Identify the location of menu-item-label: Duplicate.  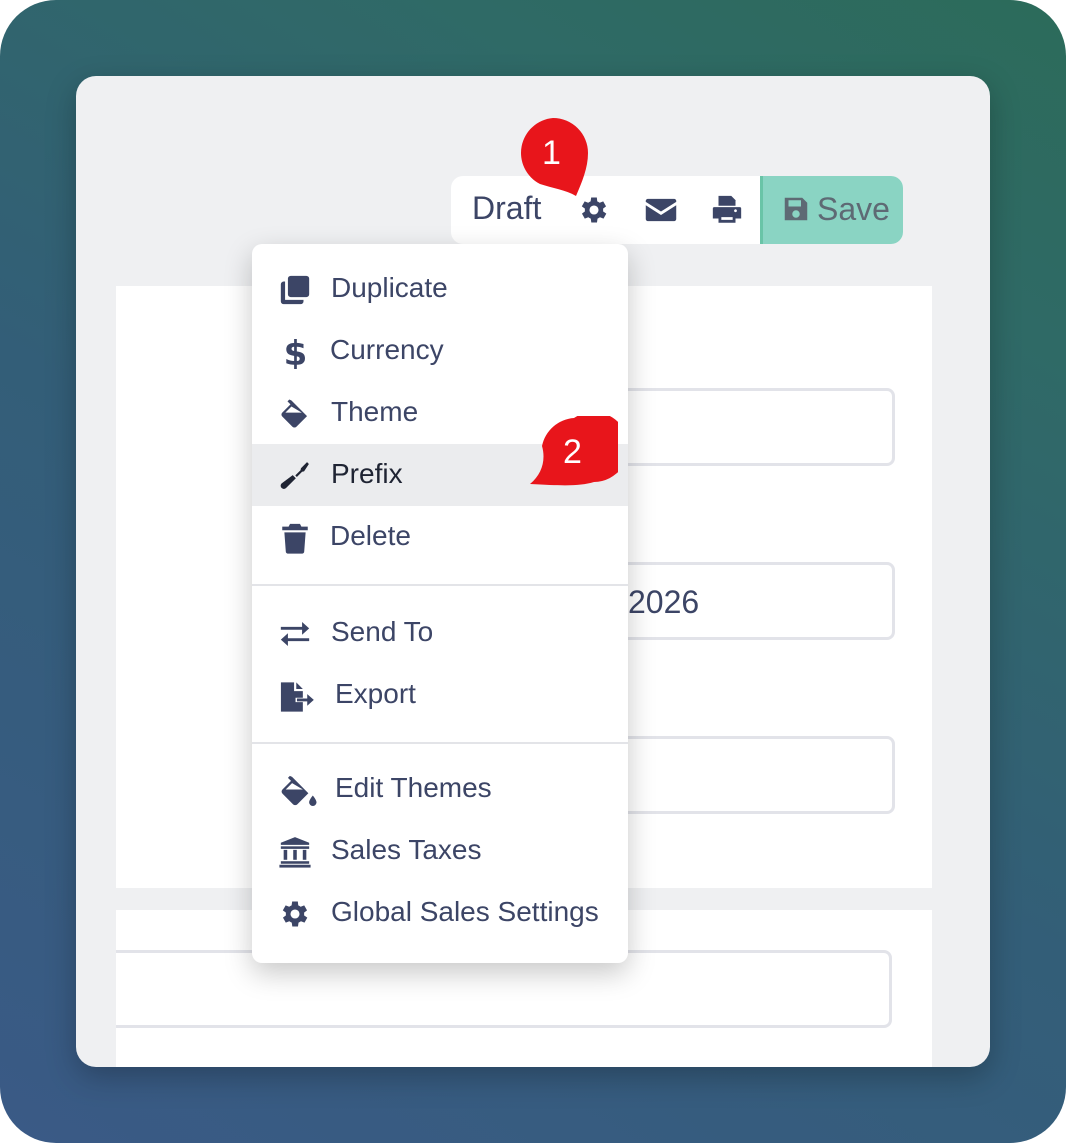
(389, 287).